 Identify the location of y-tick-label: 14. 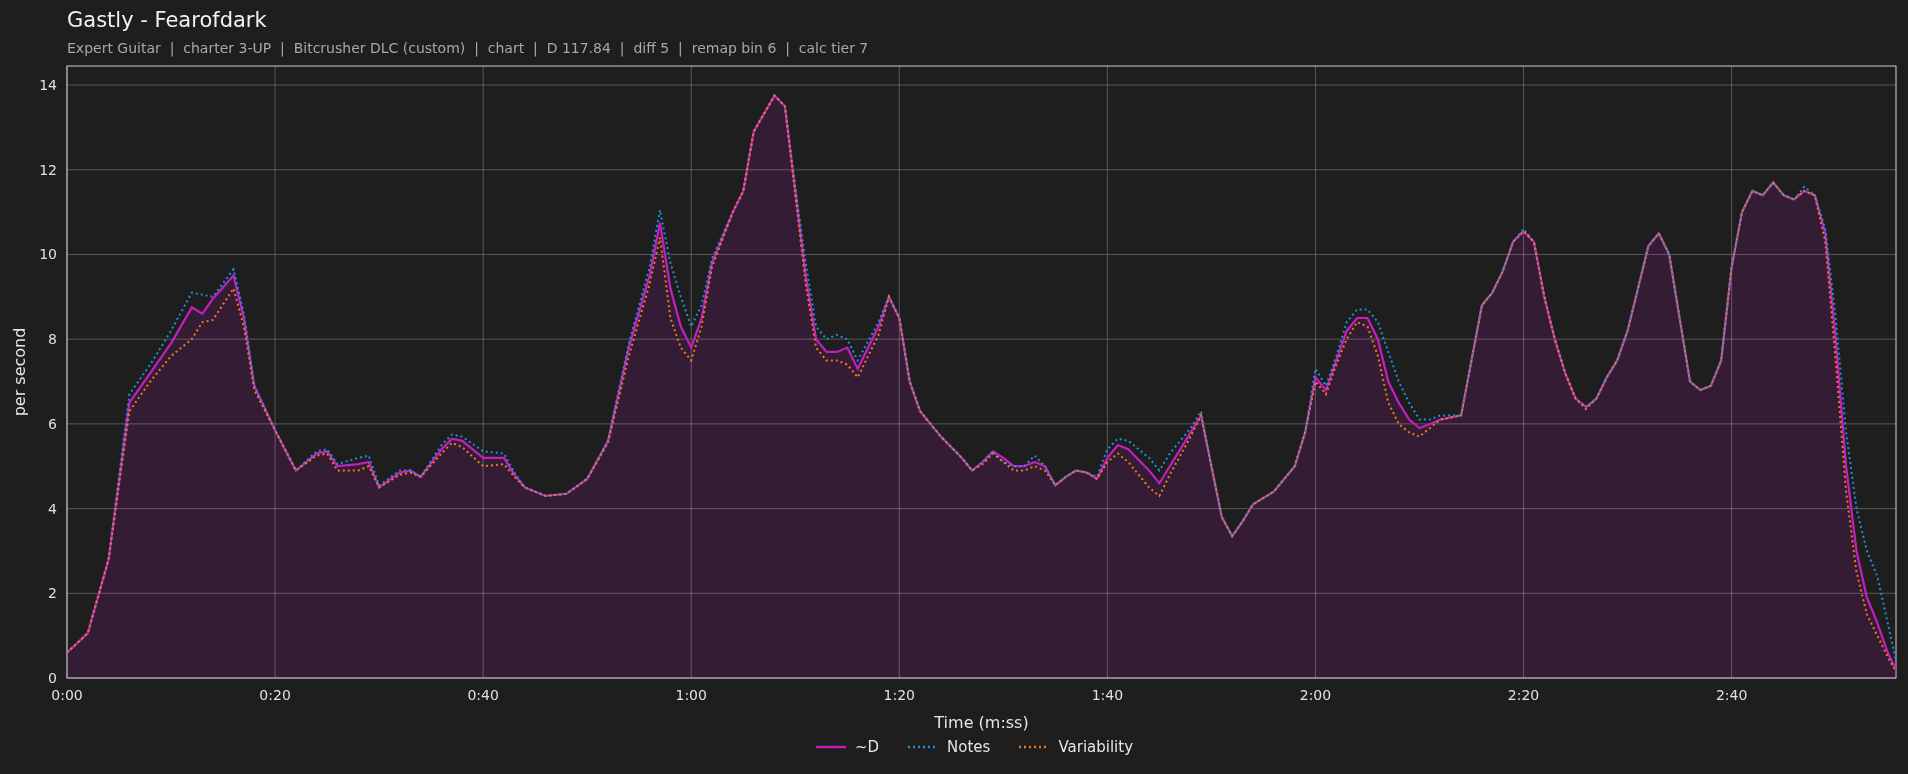
(48, 85).